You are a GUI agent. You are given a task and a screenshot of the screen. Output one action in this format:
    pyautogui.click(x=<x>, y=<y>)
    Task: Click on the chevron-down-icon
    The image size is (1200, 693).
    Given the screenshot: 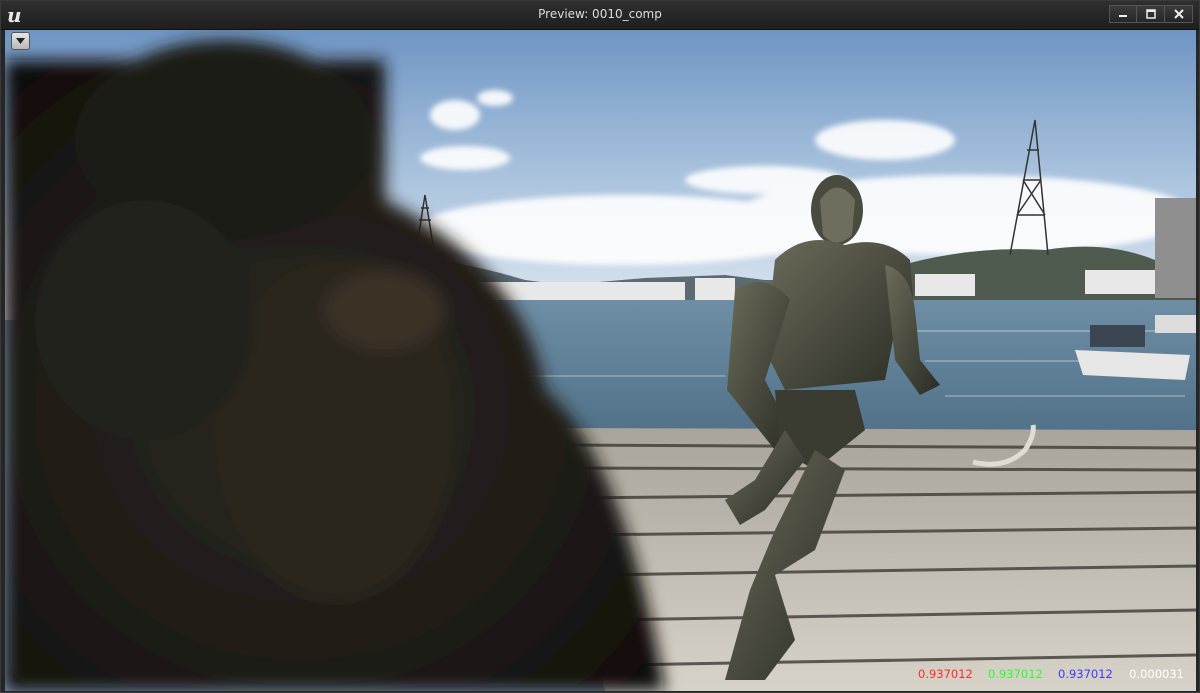 What is the action you would take?
    pyautogui.click(x=20, y=41)
    